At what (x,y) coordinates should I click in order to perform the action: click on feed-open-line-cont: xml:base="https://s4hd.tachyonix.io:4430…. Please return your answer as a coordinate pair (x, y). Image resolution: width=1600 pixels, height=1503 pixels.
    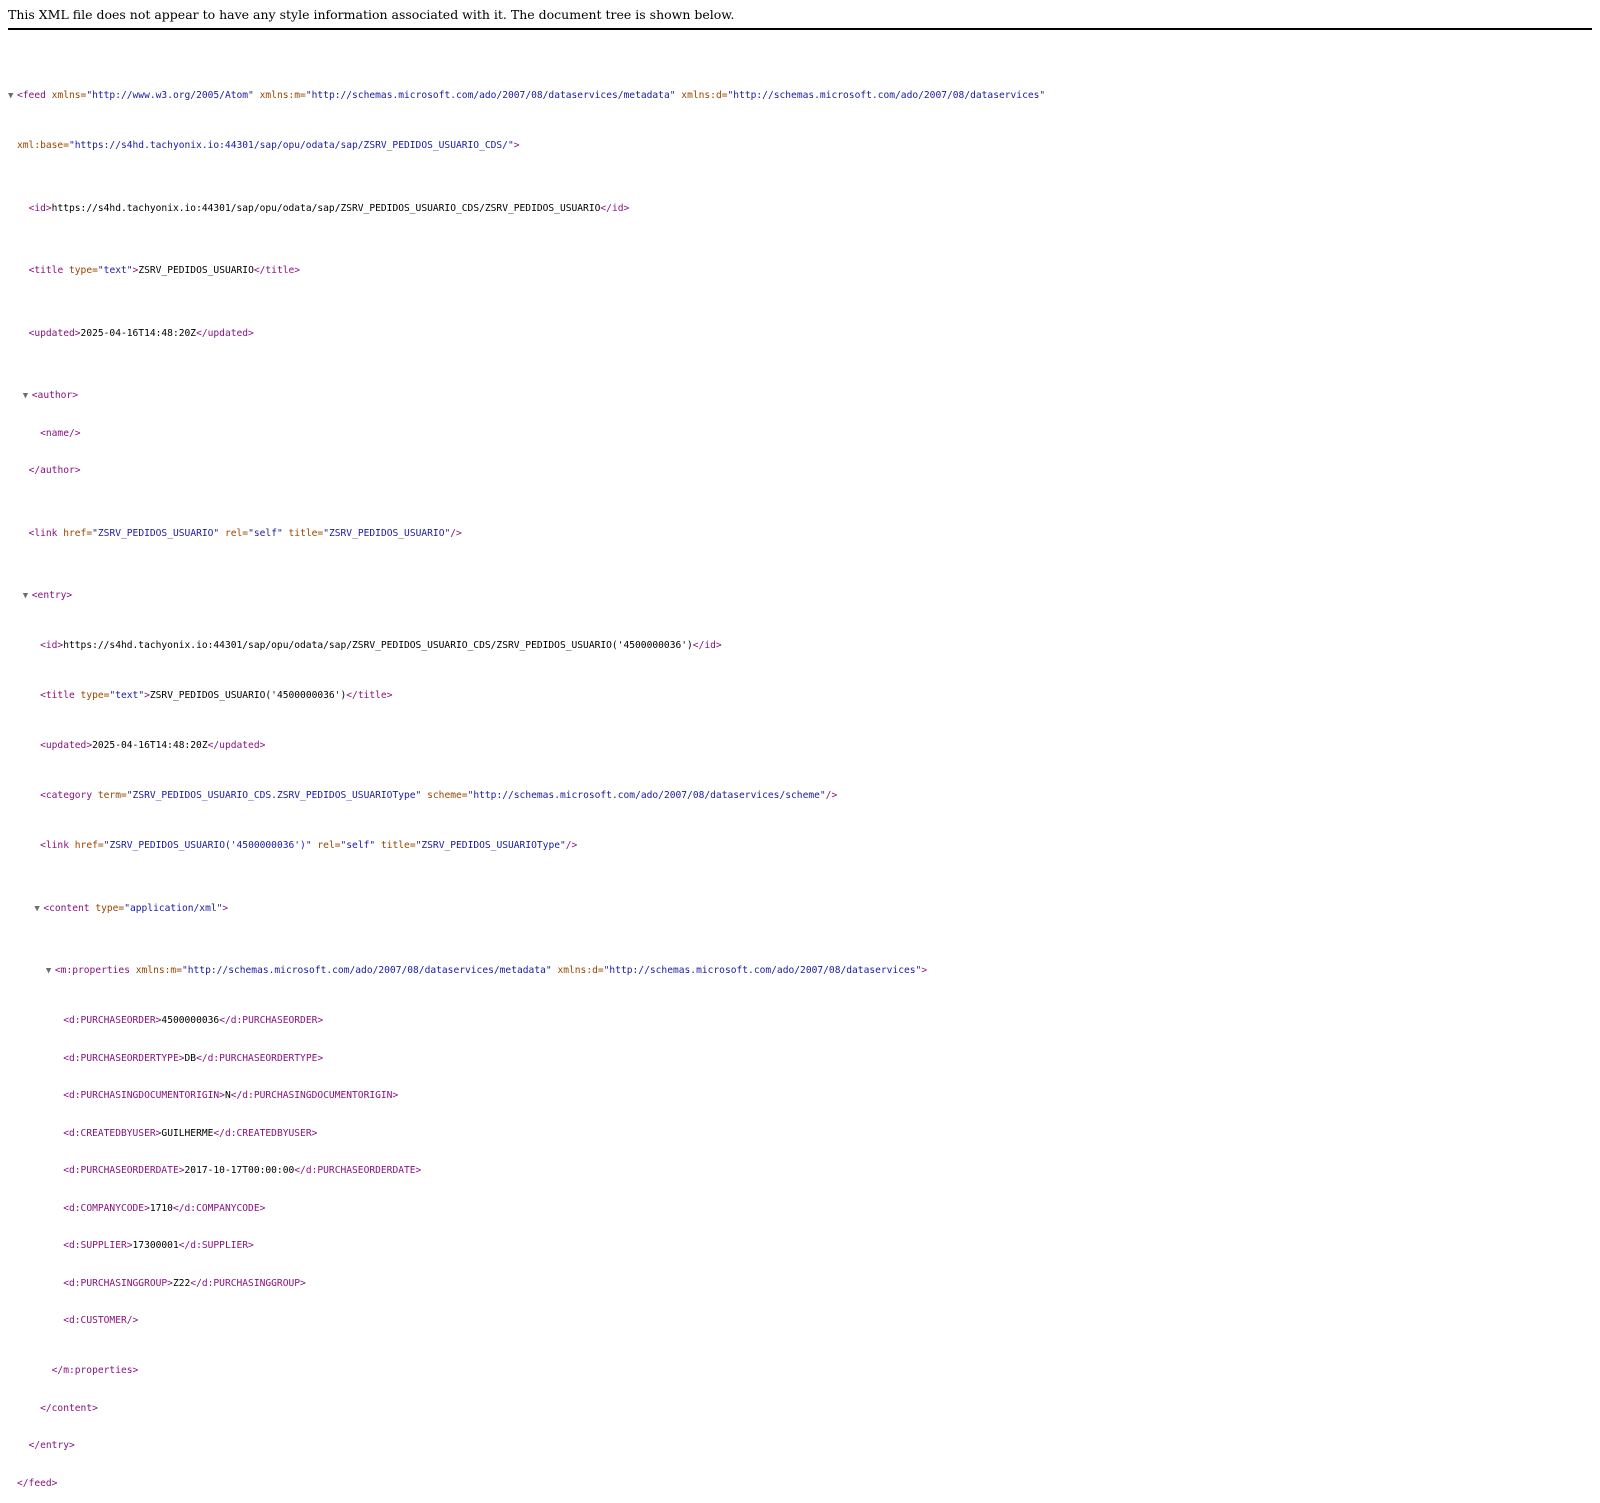
    Looking at the image, I should click on (526, 146).